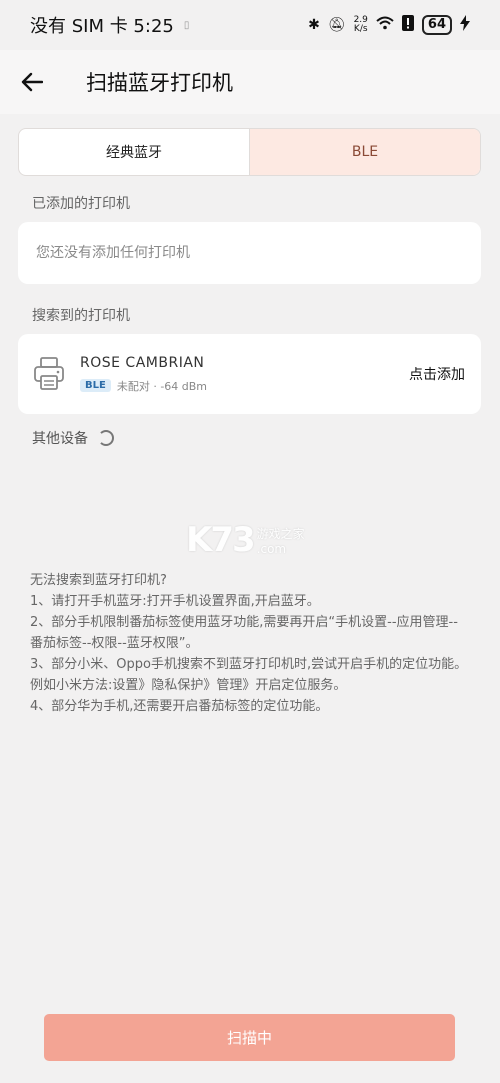 This screenshot has height=1083, width=500. I want to click on net-speed: 2.9 K/s, so click(361, 25).